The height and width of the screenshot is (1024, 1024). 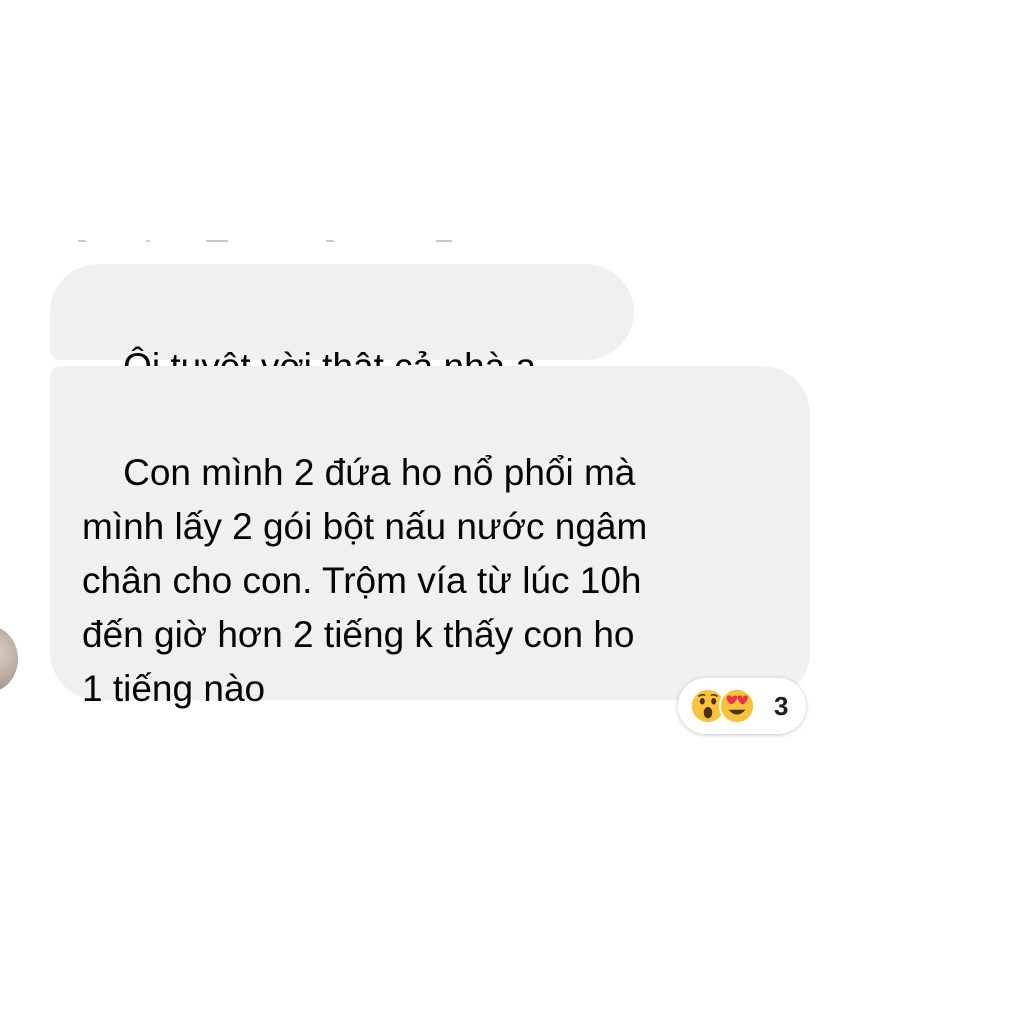 What do you see at coordinates (781, 706) in the screenshot?
I see `reaction-count: 3` at bounding box center [781, 706].